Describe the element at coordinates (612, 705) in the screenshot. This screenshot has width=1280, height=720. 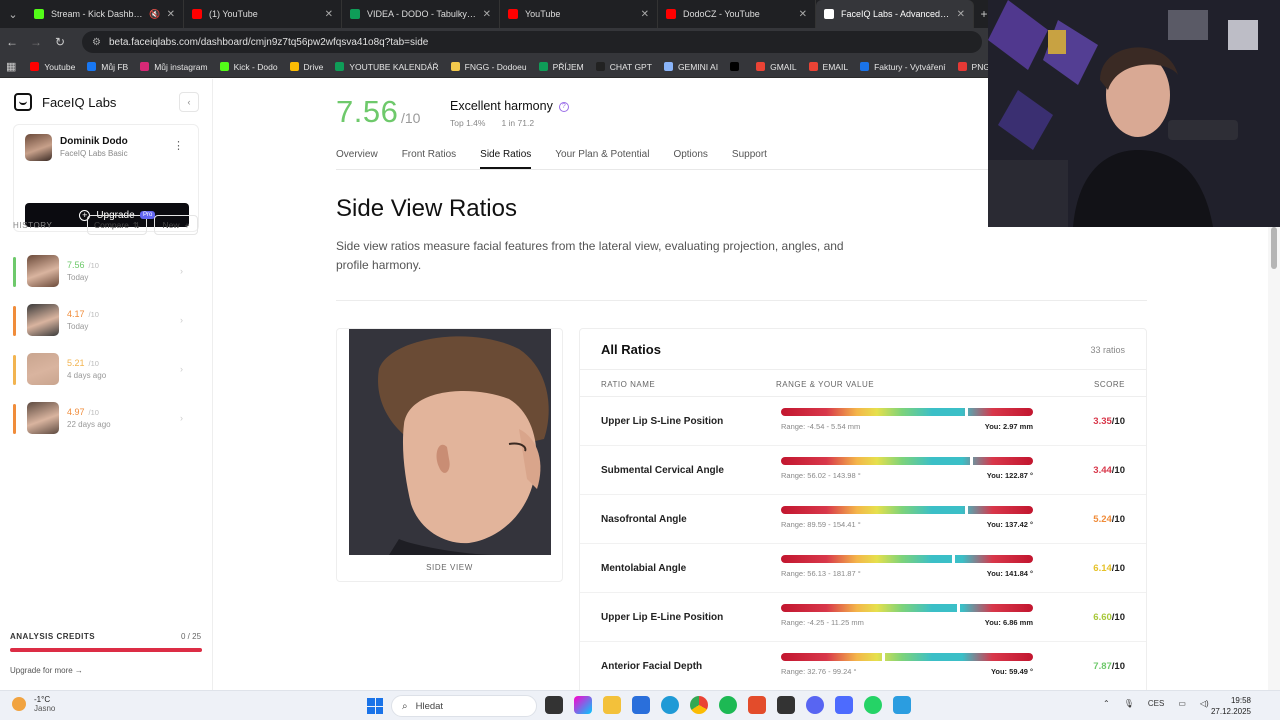
I see `file-explorer-icon` at that location.